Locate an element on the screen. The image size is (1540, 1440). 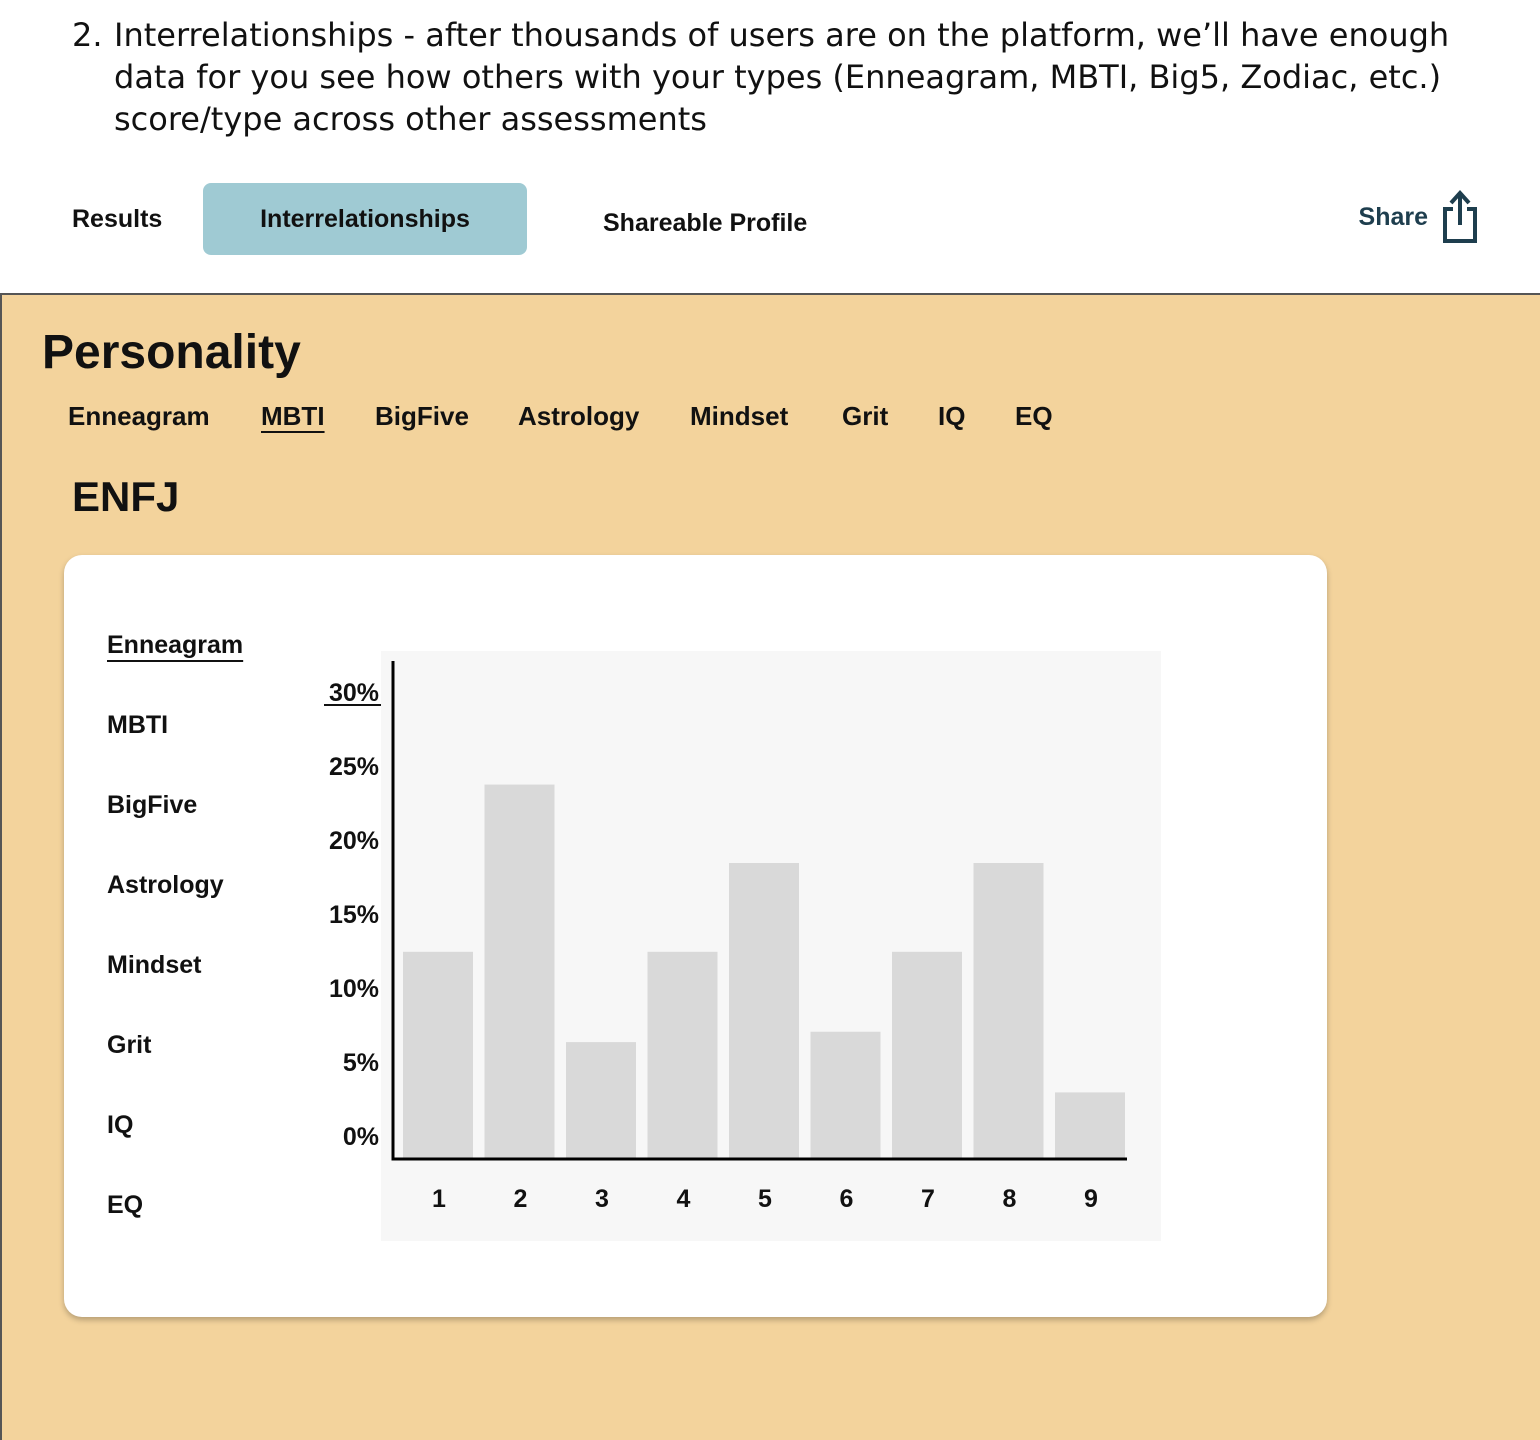
tab-shareable-profile: Shareable Profile is located at coordinates (705, 223).